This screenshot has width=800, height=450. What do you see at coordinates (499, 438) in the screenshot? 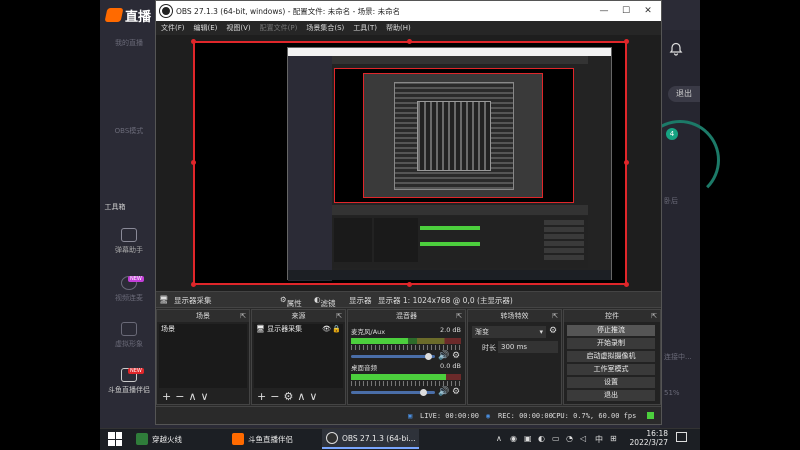
I see `tray-chevron-icon: ∧` at bounding box center [499, 438].